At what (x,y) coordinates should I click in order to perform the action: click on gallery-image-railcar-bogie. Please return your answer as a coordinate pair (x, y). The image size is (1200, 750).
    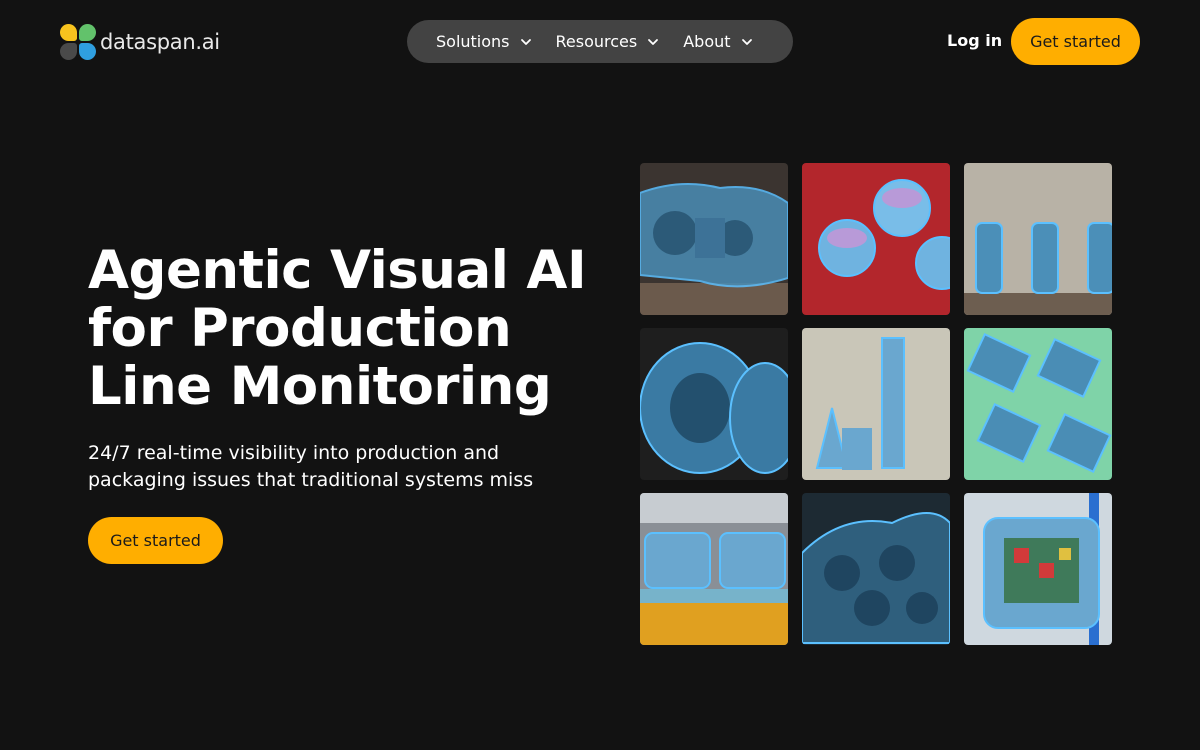
    Looking at the image, I should click on (714, 239).